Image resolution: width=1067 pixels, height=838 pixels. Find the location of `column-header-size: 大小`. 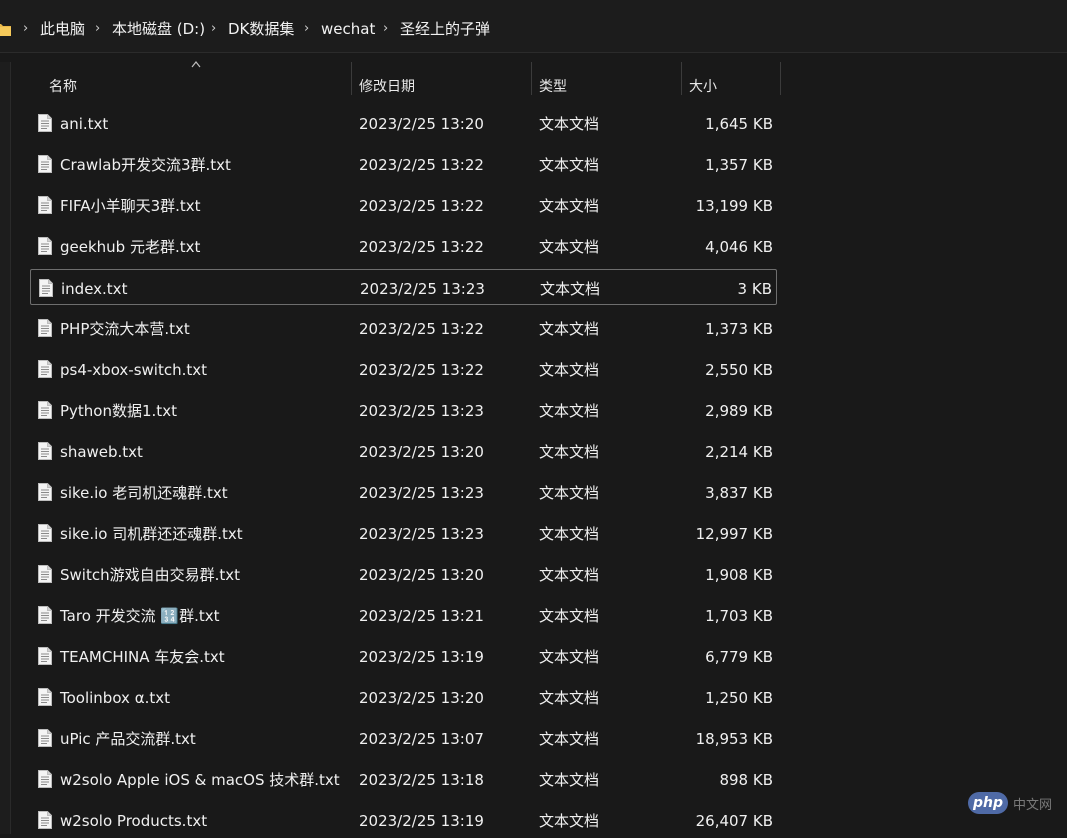

column-header-size: 大小 is located at coordinates (703, 87).